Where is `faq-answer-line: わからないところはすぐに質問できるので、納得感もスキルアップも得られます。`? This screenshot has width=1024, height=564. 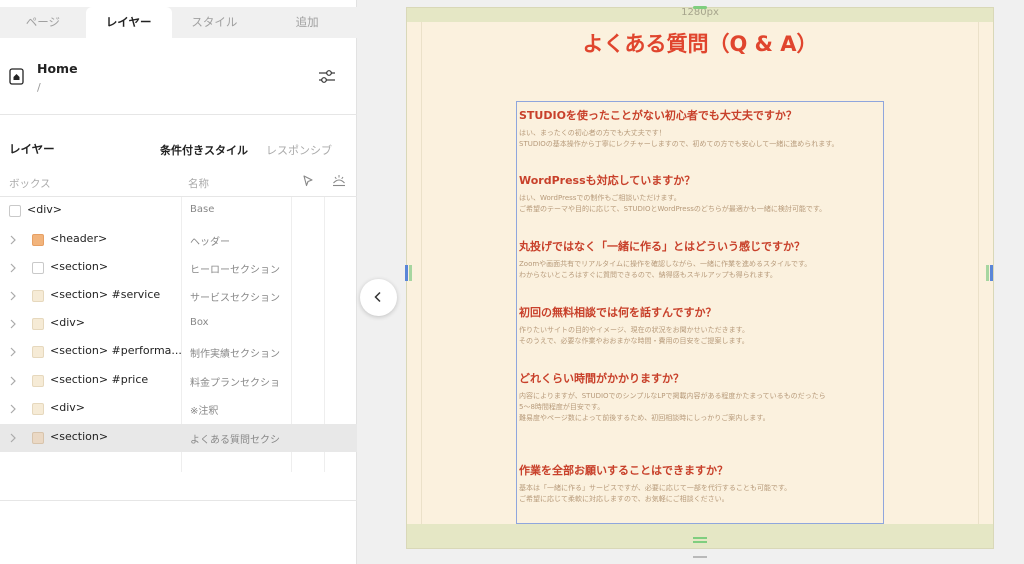 faq-answer-line: わからないところはすぐに質問できるので、納得感もスキルアップも得られます。 is located at coordinates (648, 275).